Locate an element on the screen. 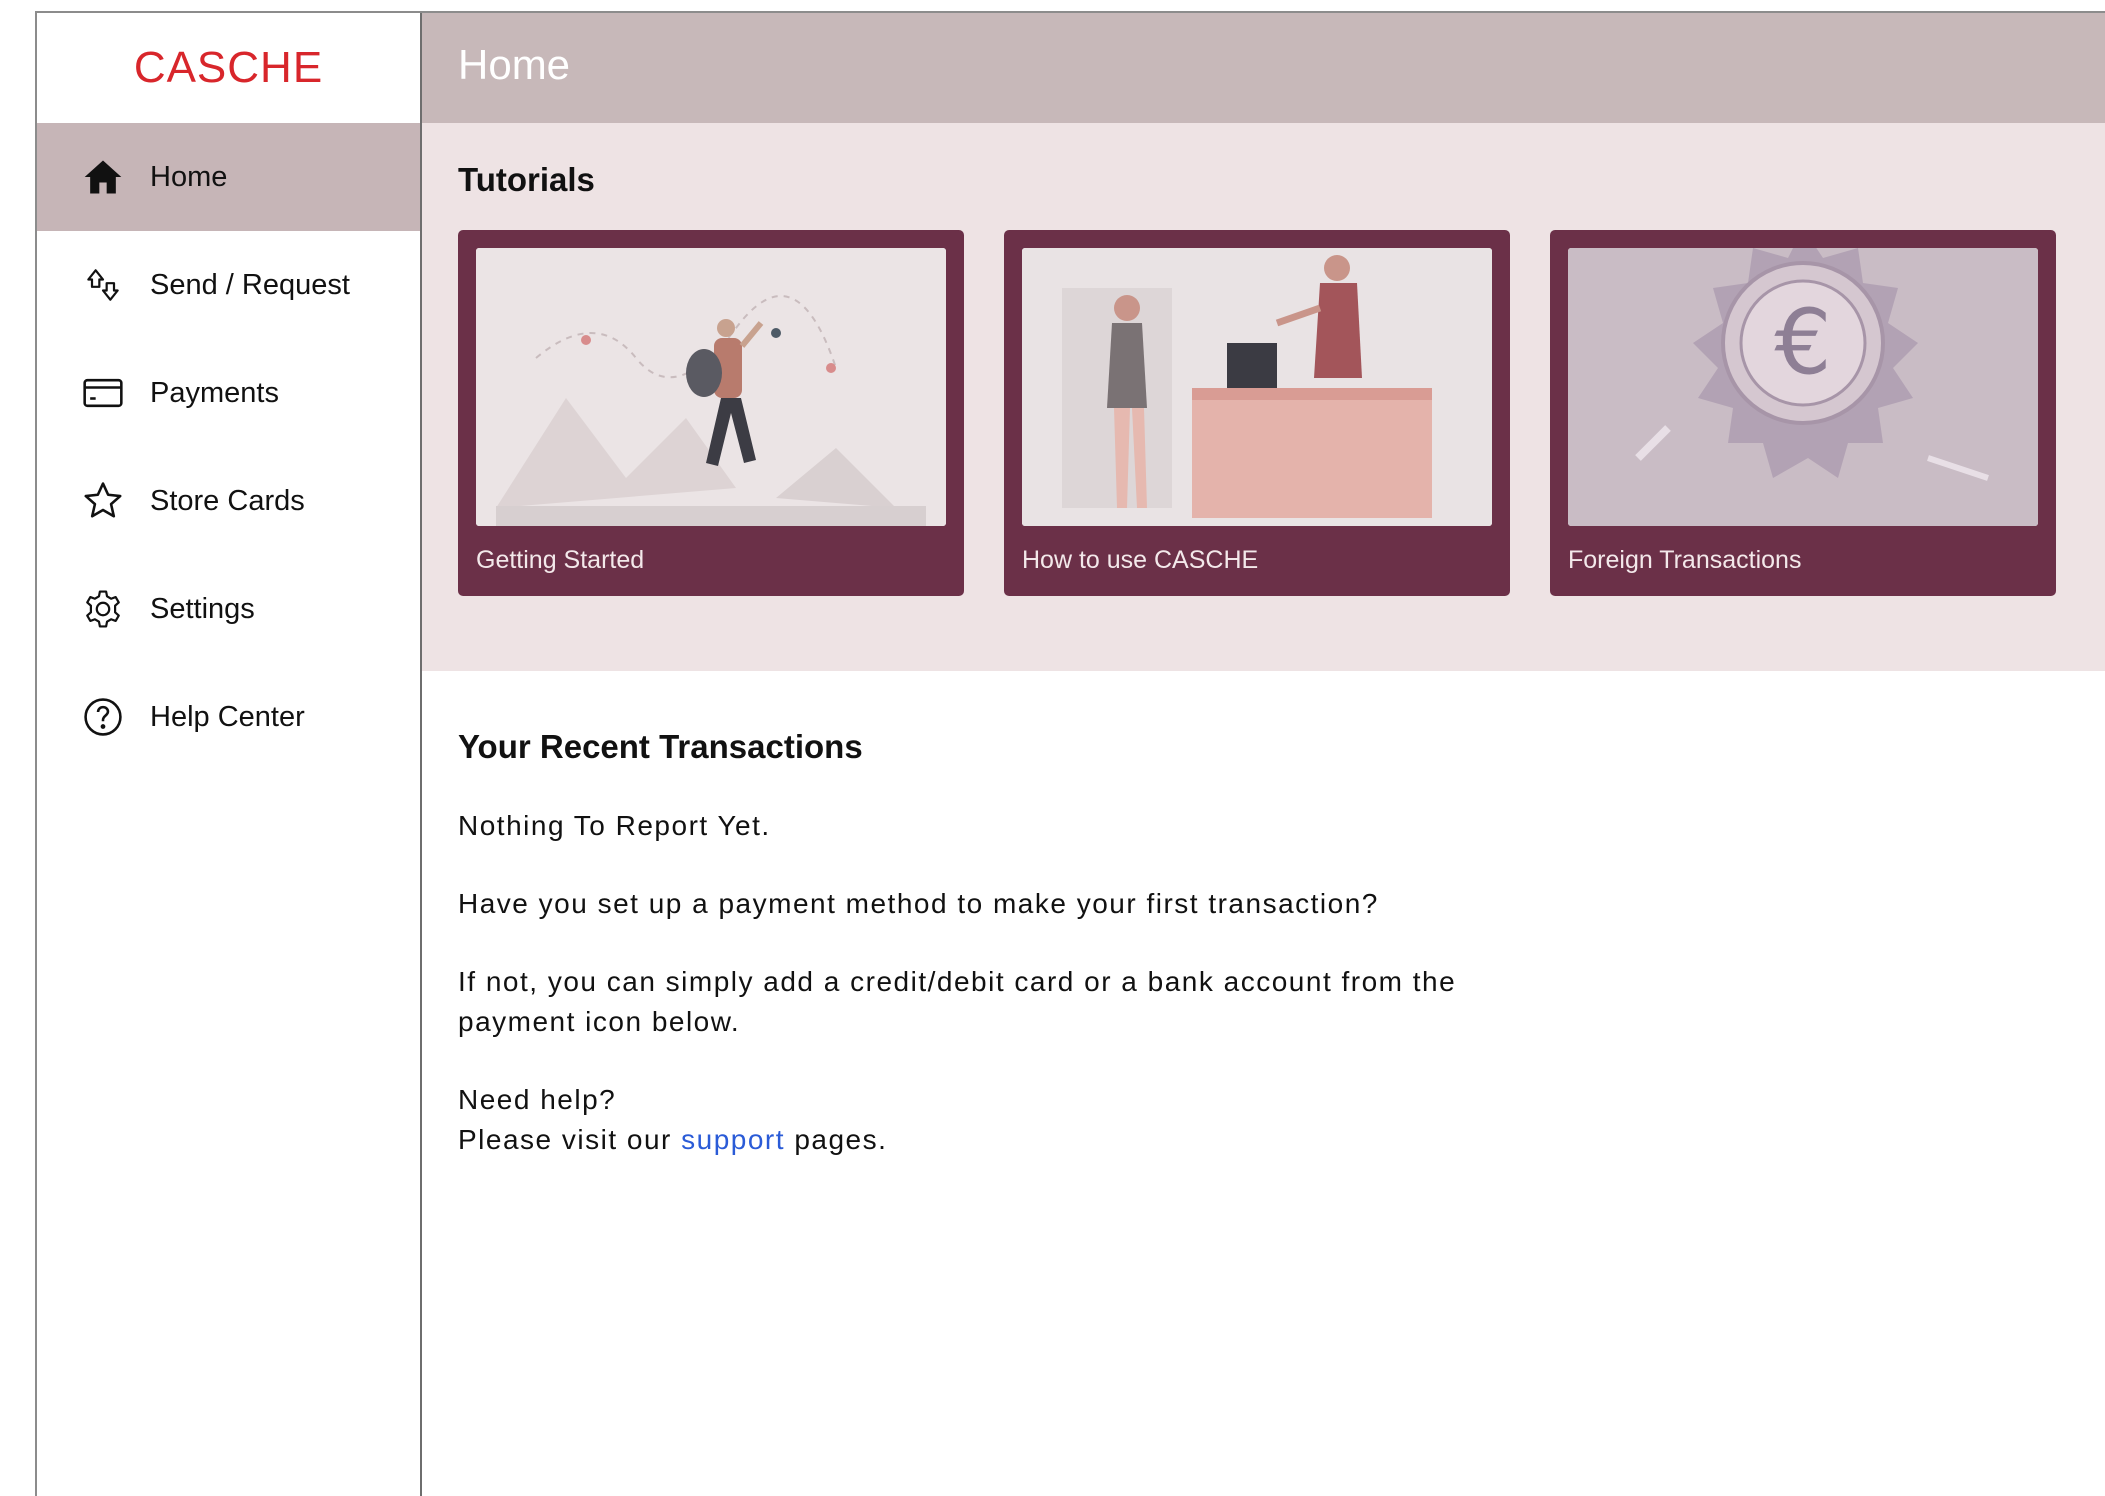  tutorial-card-label: Foreign Transactions is located at coordinates (1685, 560).